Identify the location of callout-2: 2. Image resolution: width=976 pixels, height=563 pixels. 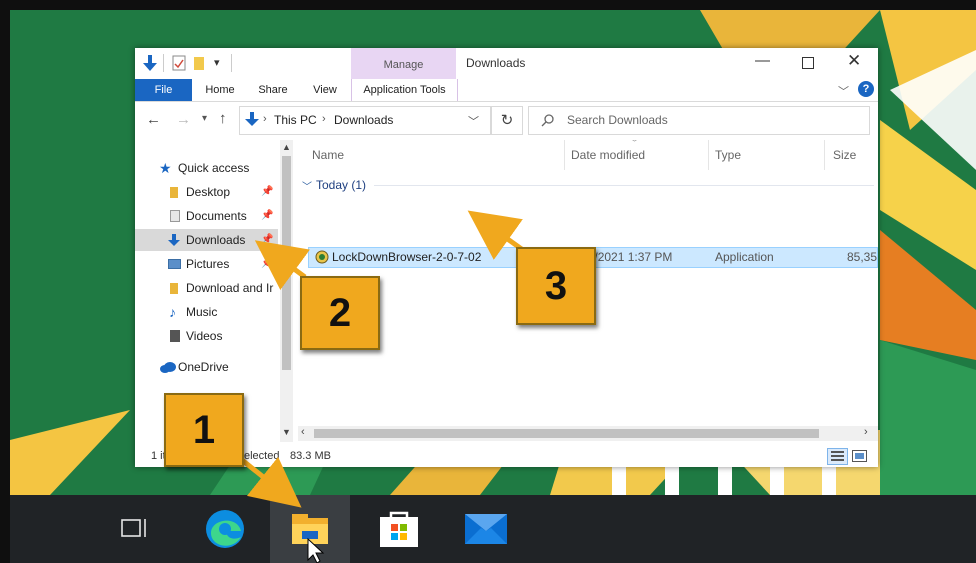
(340, 313).